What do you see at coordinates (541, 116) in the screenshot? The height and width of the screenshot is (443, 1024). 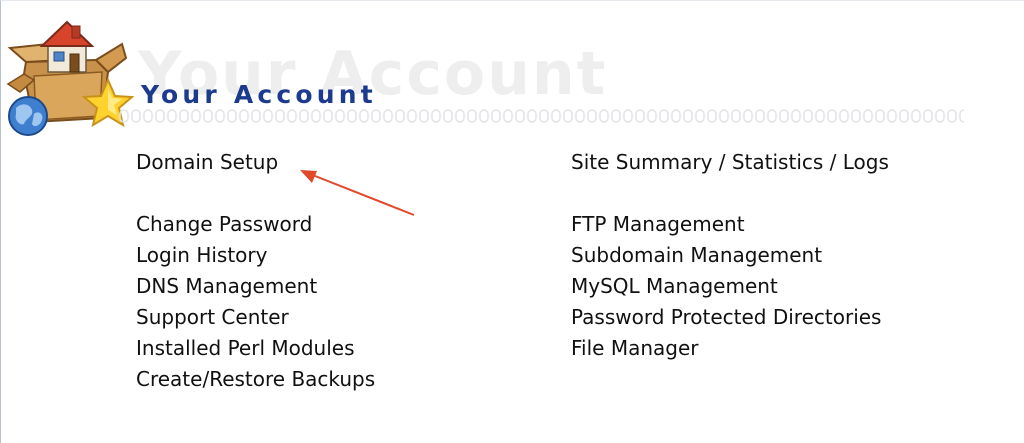 I see `title-underline-decoration` at bounding box center [541, 116].